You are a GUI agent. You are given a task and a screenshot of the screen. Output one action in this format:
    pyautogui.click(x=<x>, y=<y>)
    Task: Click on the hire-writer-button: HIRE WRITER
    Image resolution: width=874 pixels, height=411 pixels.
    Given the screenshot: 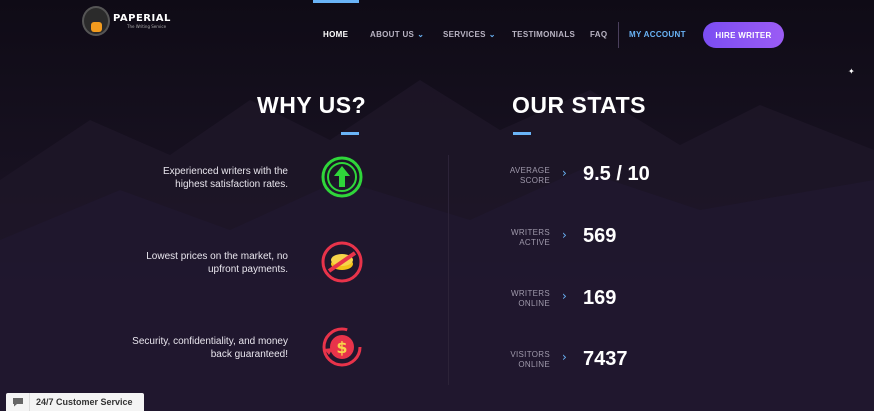 What is the action you would take?
    pyautogui.click(x=743, y=35)
    